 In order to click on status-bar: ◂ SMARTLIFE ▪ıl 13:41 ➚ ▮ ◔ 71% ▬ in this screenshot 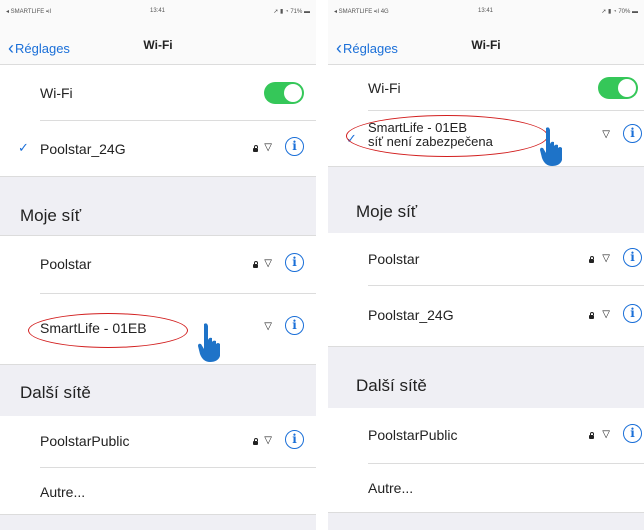, I will do `click(158, 13)`.